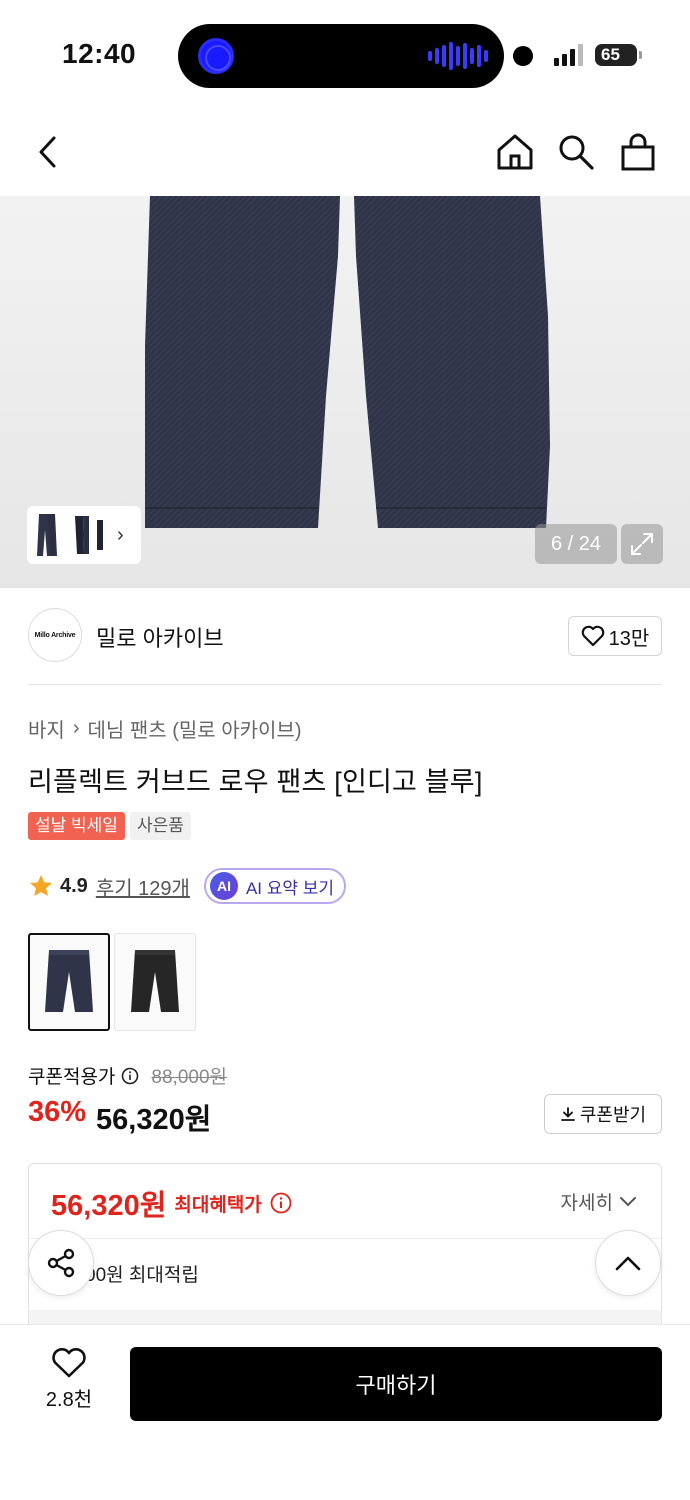 Image resolution: width=690 pixels, height=1500 pixels. Describe the element at coordinates (255, 782) in the screenshot. I see `product-title: 리플렉트 커브드 로우 팬츠 [인디고 블루]` at that location.